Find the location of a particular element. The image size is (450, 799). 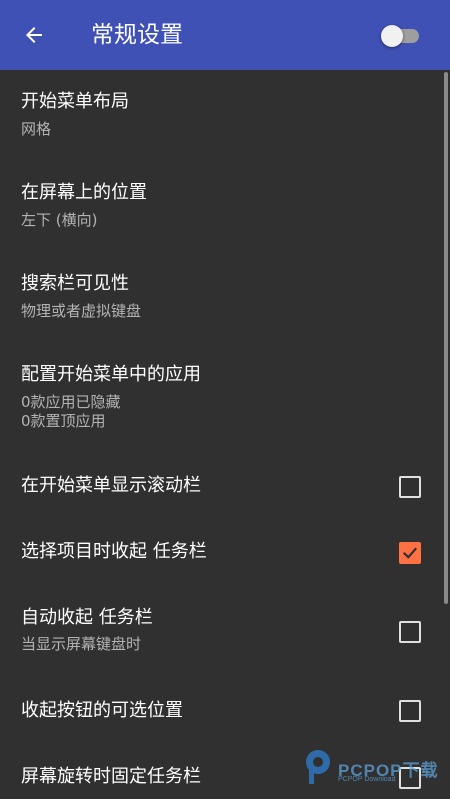

check-icon is located at coordinates (410, 553).